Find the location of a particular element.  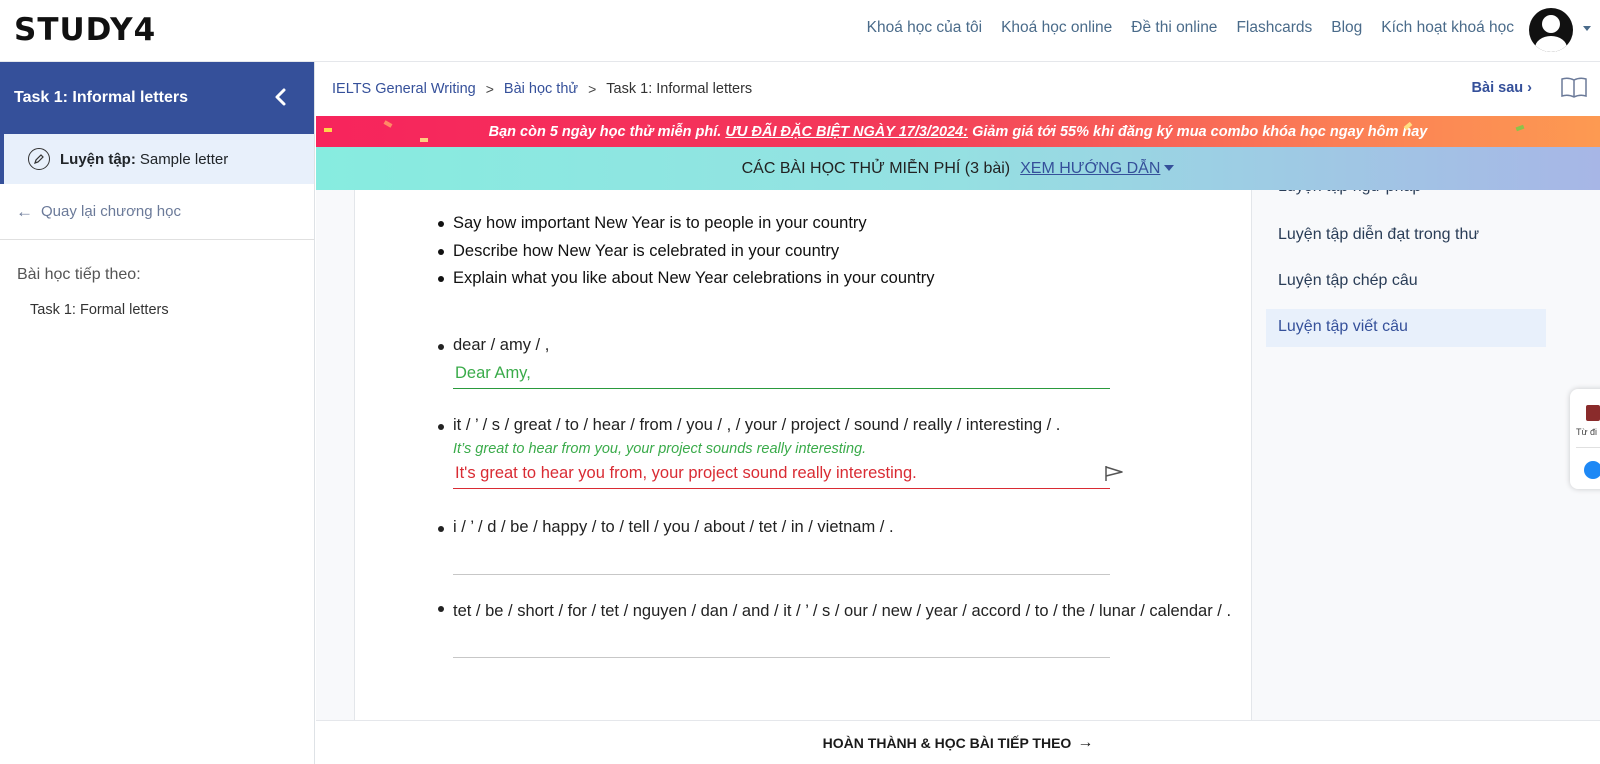

sidebar-title: Task 1: Informal letters is located at coordinates (101, 97).